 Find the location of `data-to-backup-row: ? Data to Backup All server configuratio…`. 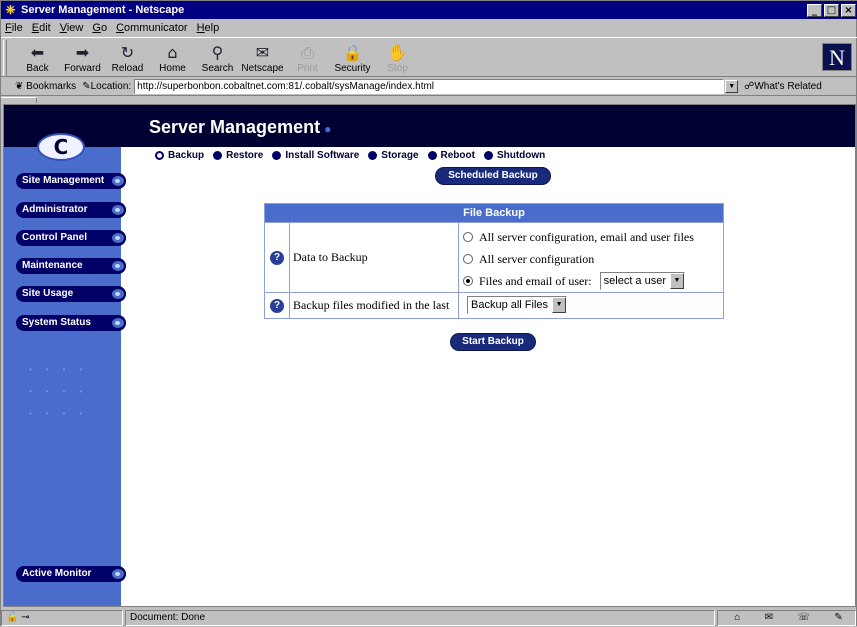

data-to-backup-row: ? Data to Backup All server configuratio… is located at coordinates (494, 257).